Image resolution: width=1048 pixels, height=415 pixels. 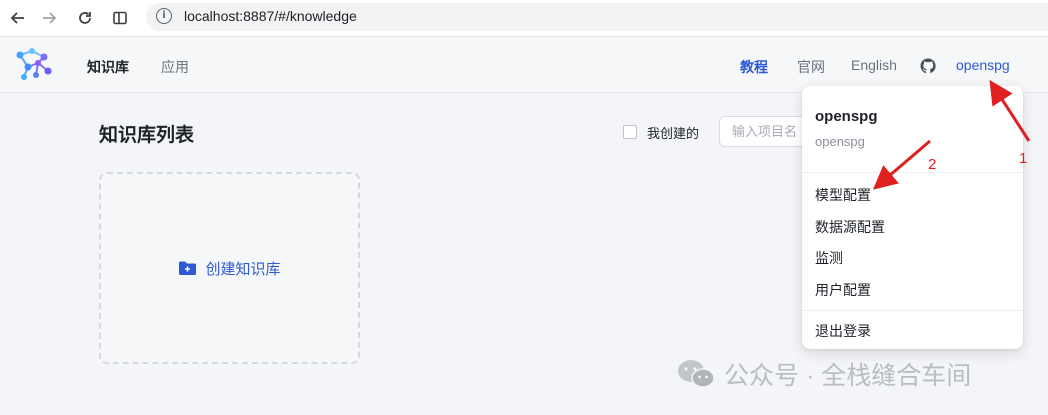 I want to click on arrow-right-icon, so click(x=49, y=18).